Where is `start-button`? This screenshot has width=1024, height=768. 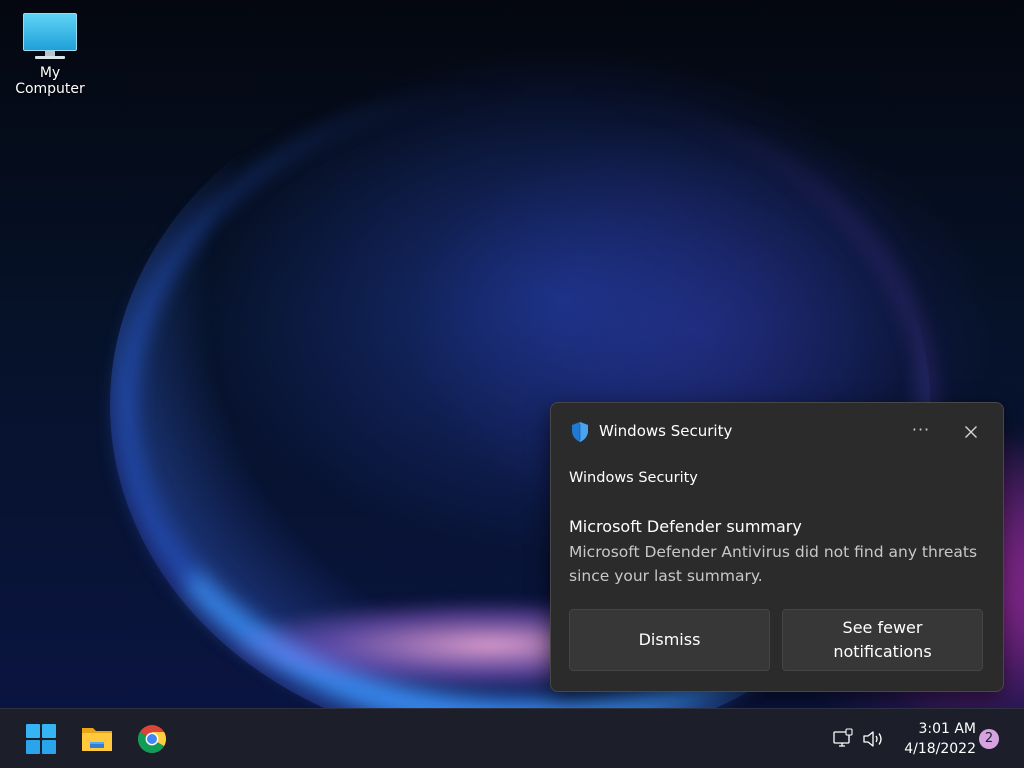
start-button is located at coordinates (41, 739).